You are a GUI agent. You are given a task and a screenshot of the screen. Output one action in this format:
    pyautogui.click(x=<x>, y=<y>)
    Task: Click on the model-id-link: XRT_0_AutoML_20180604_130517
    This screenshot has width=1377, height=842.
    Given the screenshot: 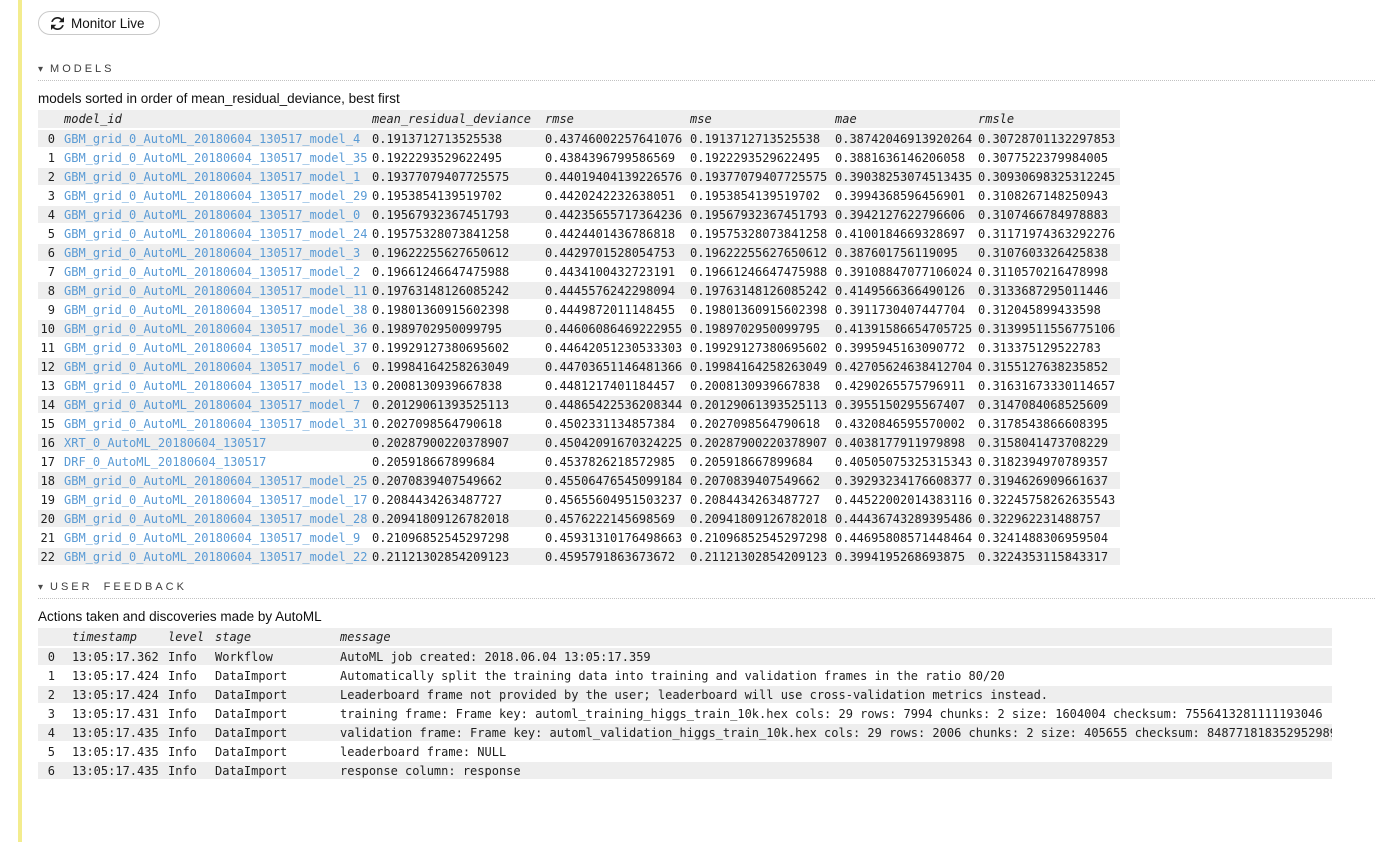 What is the action you would take?
    pyautogui.click(x=218, y=443)
    